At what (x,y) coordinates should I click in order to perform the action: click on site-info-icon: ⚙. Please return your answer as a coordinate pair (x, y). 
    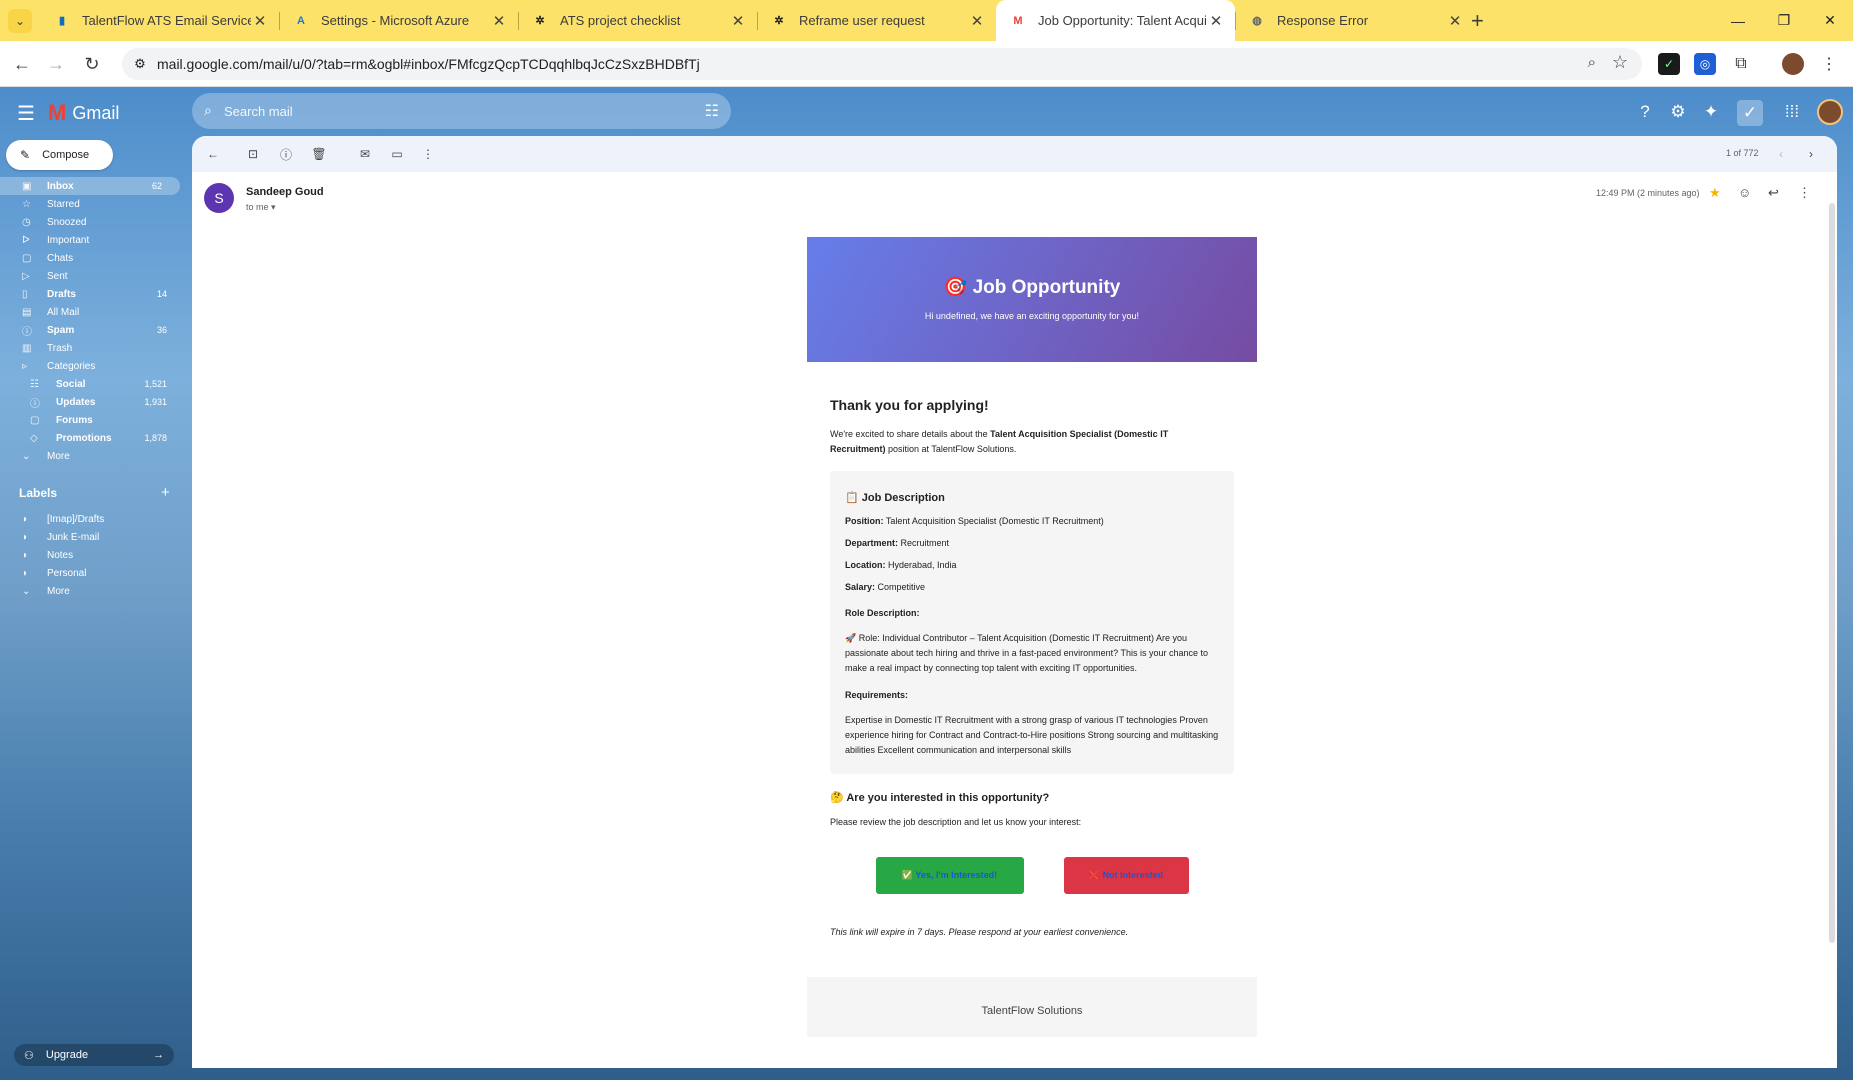
    Looking at the image, I should click on (140, 64).